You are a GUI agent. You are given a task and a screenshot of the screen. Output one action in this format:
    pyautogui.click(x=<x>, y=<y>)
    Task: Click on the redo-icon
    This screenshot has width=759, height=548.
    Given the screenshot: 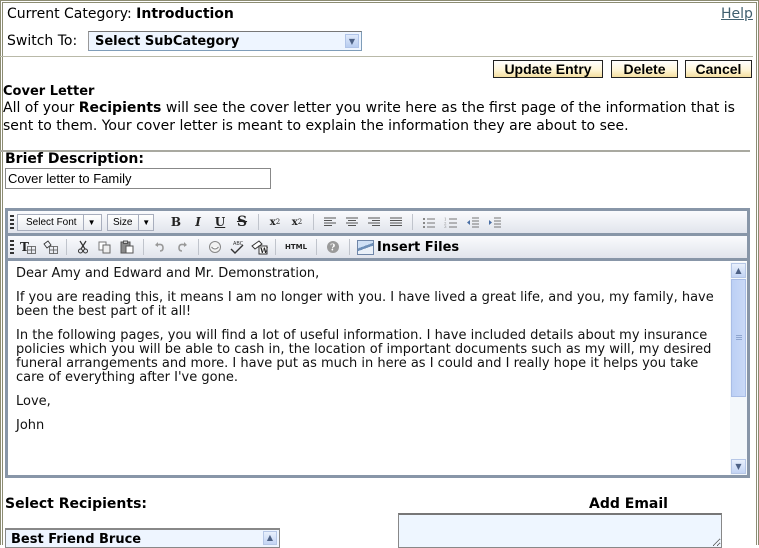 What is the action you would take?
    pyautogui.click(x=182, y=247)
    